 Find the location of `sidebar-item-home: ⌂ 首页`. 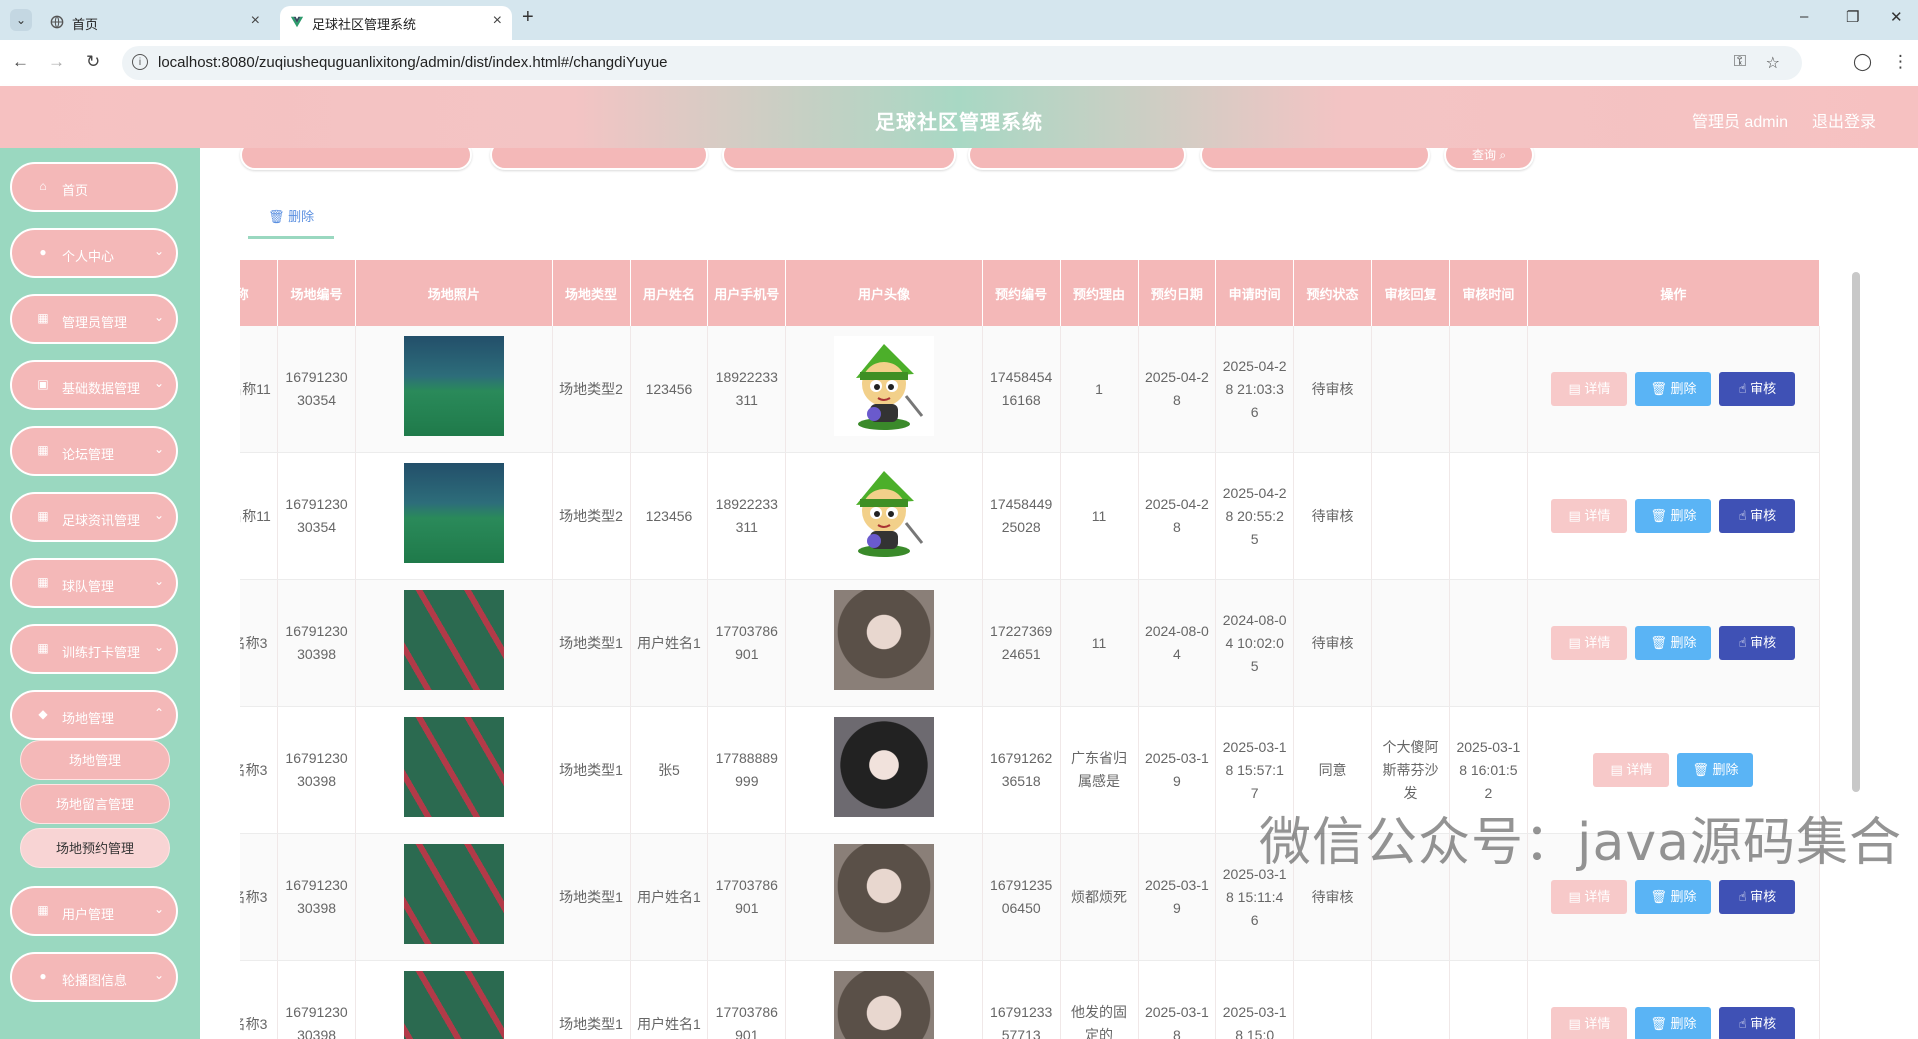

sidebar-item-home: ⌂ 首页 is located at coordinates (94, 187).